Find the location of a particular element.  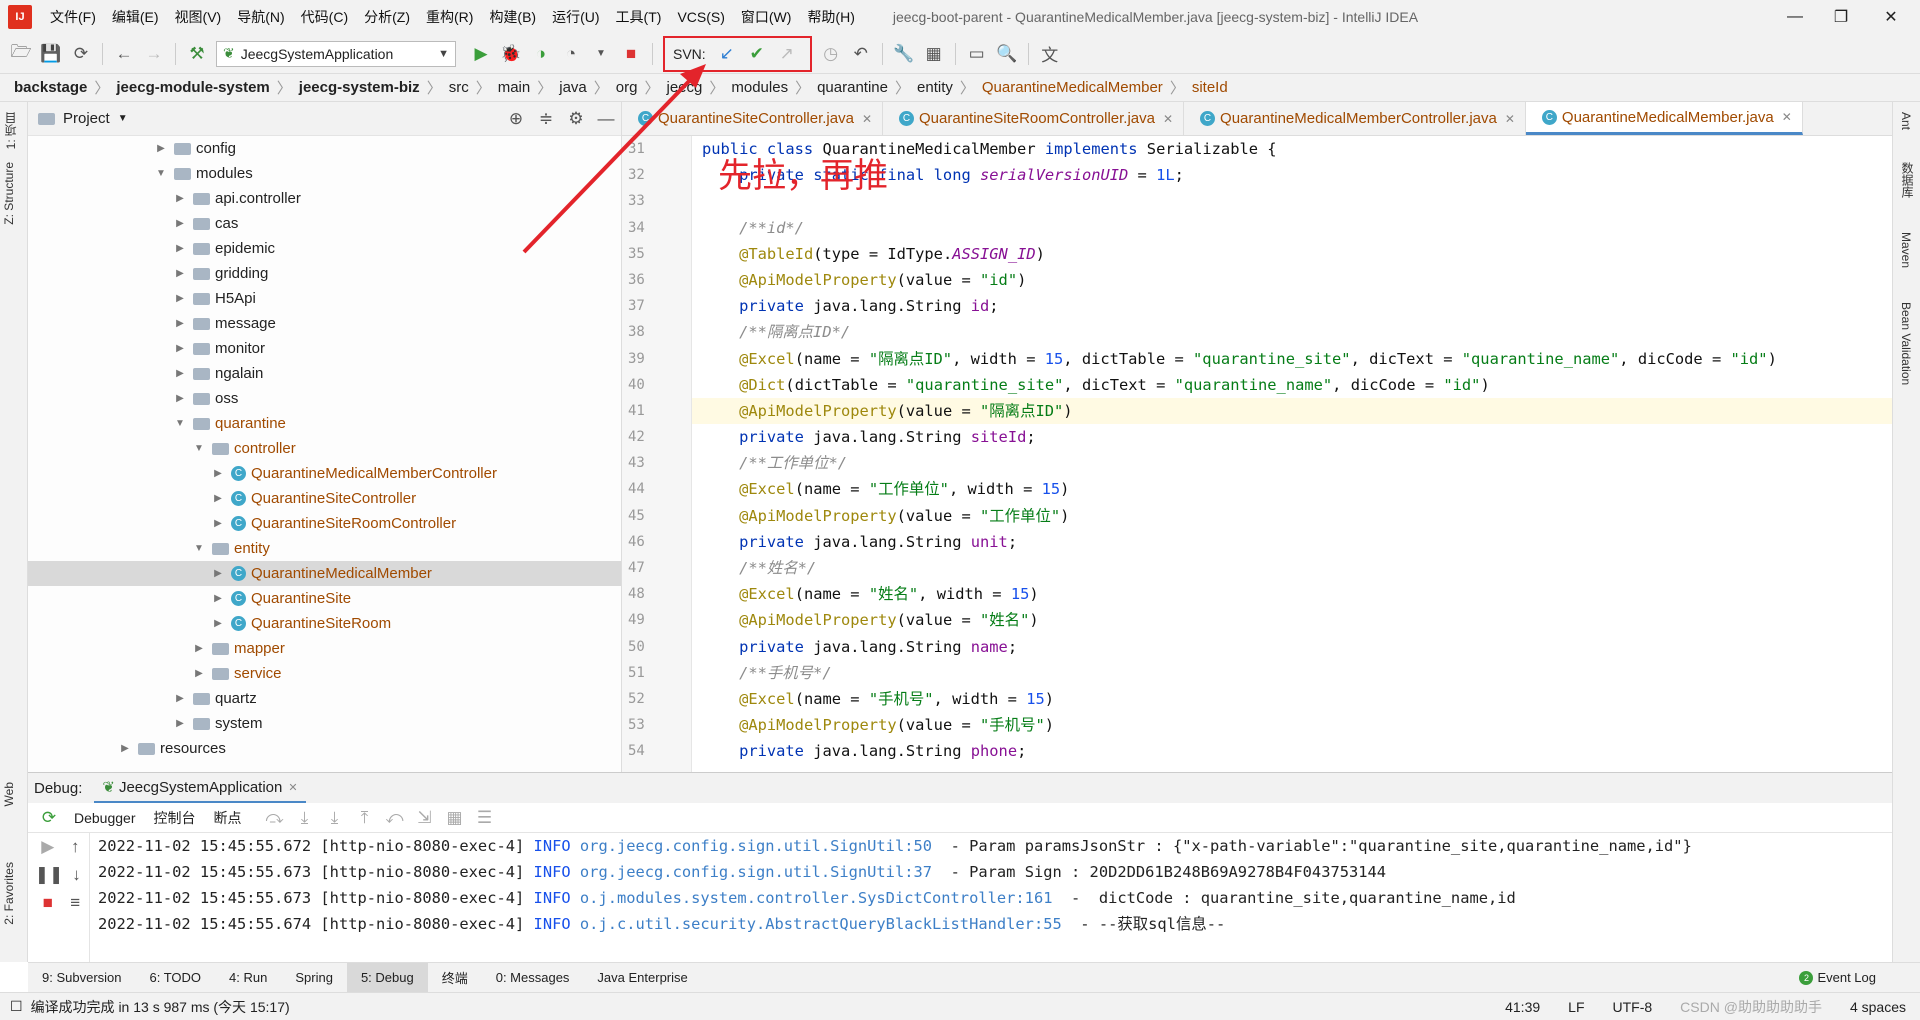

database-tool-tab: 数据库 is located at coordinates (1907, 180).